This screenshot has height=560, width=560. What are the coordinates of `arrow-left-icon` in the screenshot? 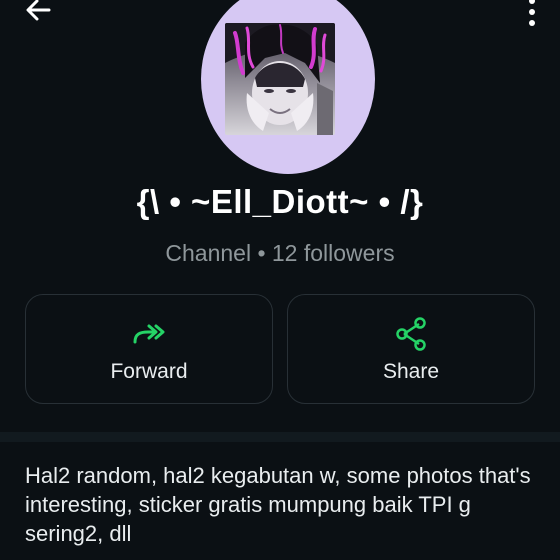 It's located at (38, 14).